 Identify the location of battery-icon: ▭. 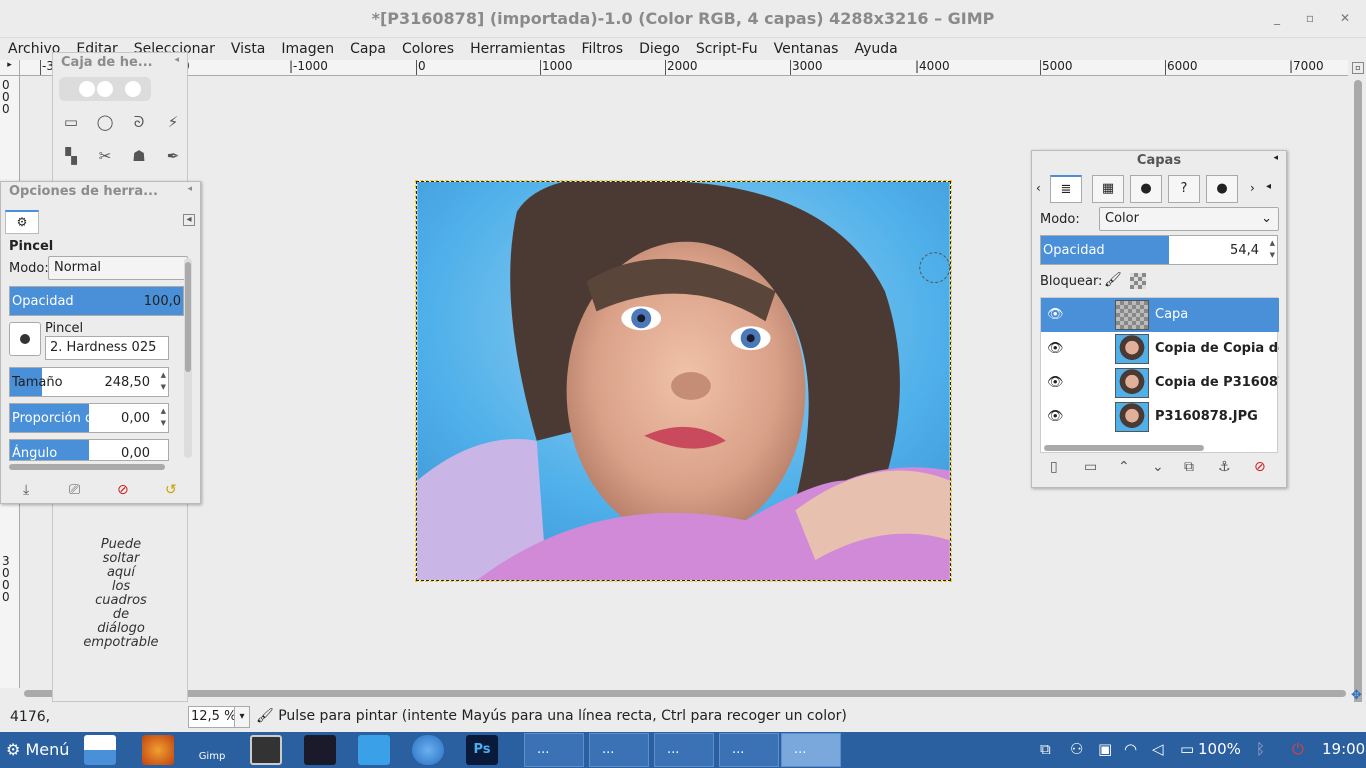
(1187, 749).